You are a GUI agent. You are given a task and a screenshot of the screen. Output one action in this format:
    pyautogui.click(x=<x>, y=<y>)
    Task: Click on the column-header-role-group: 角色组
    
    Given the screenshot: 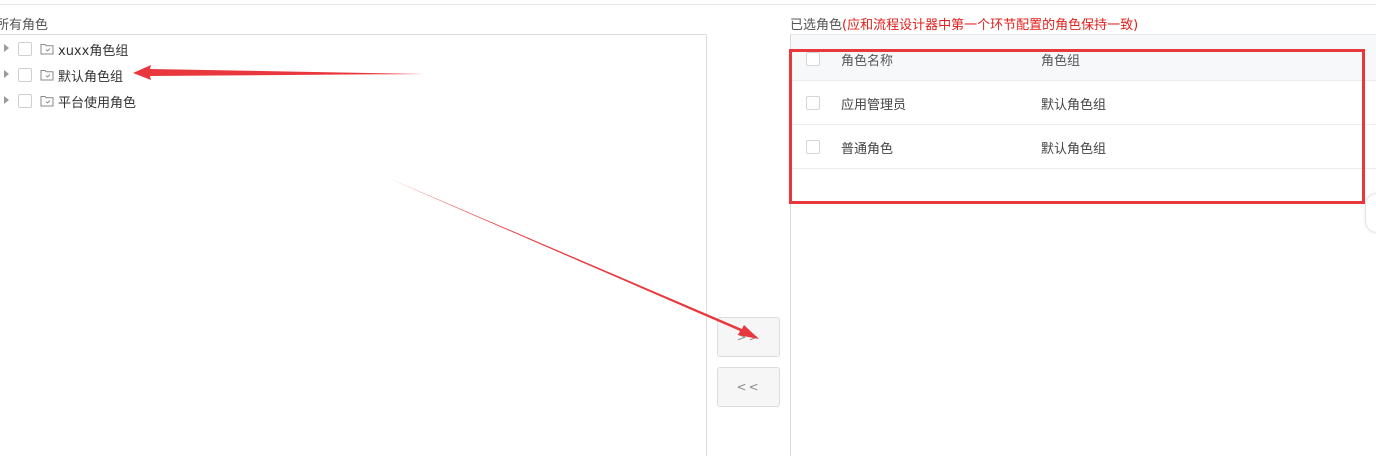 What is the action you would take?
    pyautogui.click(x=1060, y=59)
    